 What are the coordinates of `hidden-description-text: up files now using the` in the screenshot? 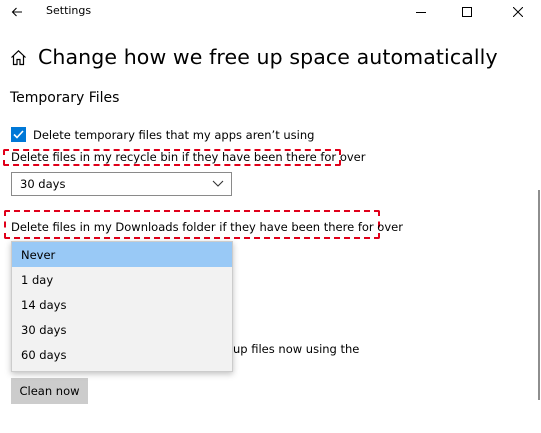 It's located at (296, 349).